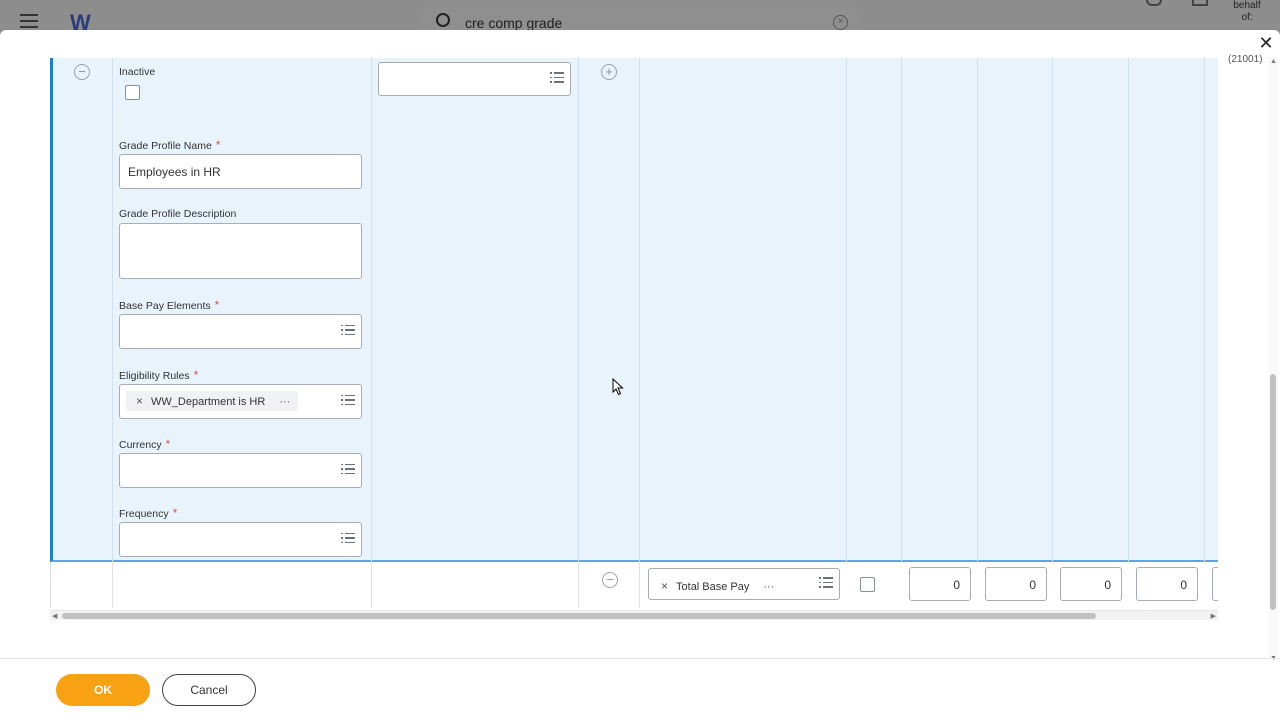 The height and width of the screenshot is (720, 1280). Describe the element at coordinates (474, 79) in the screenshot. I see `column-prompt-field` at that location.